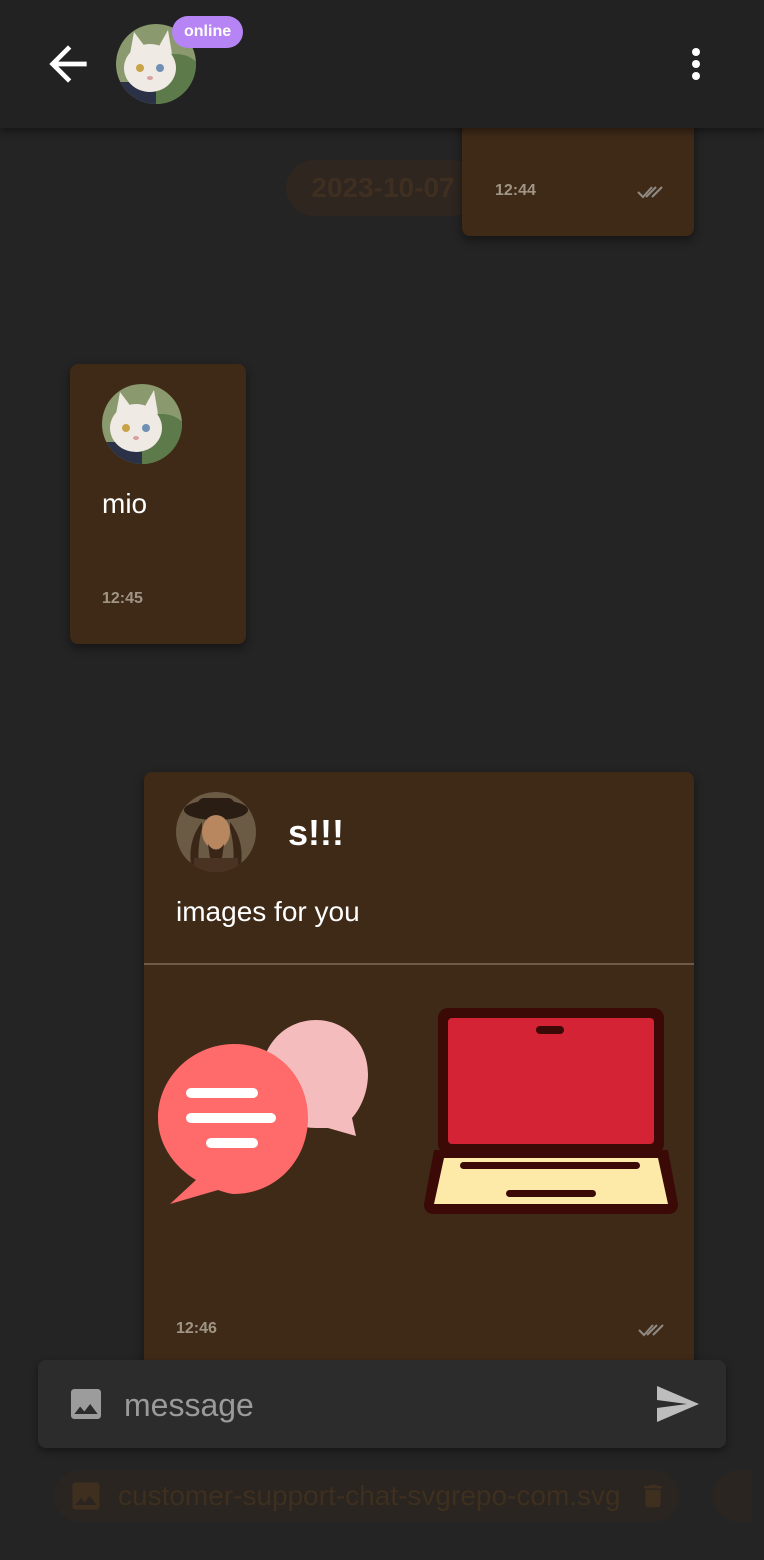  I want to click on date-divider: 2023-10-07, so click(383, 188).